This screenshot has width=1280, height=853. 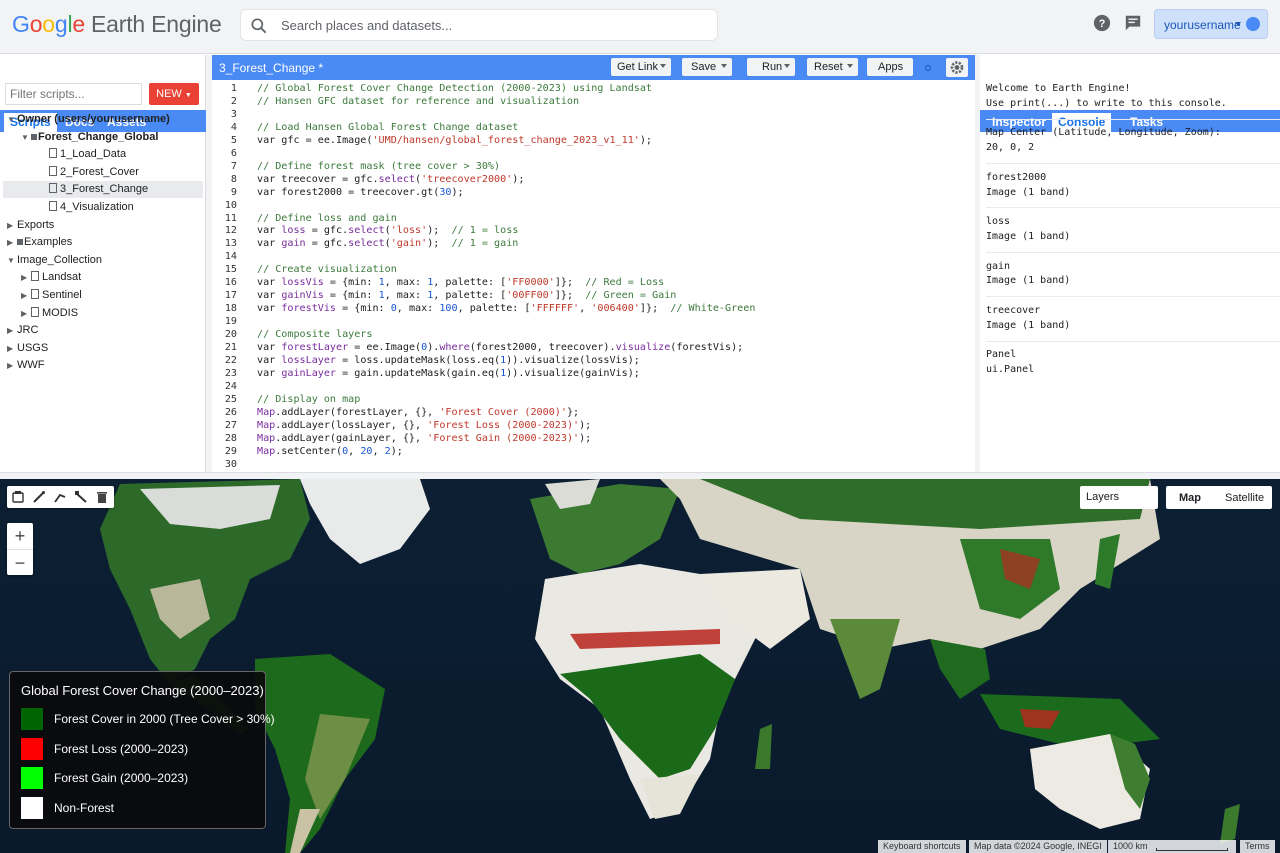 What do you see at coordinates (593, 218) in the screenshot?
I see `code-line: 11 // Define loss and gain` at bounding box center [593, 218].